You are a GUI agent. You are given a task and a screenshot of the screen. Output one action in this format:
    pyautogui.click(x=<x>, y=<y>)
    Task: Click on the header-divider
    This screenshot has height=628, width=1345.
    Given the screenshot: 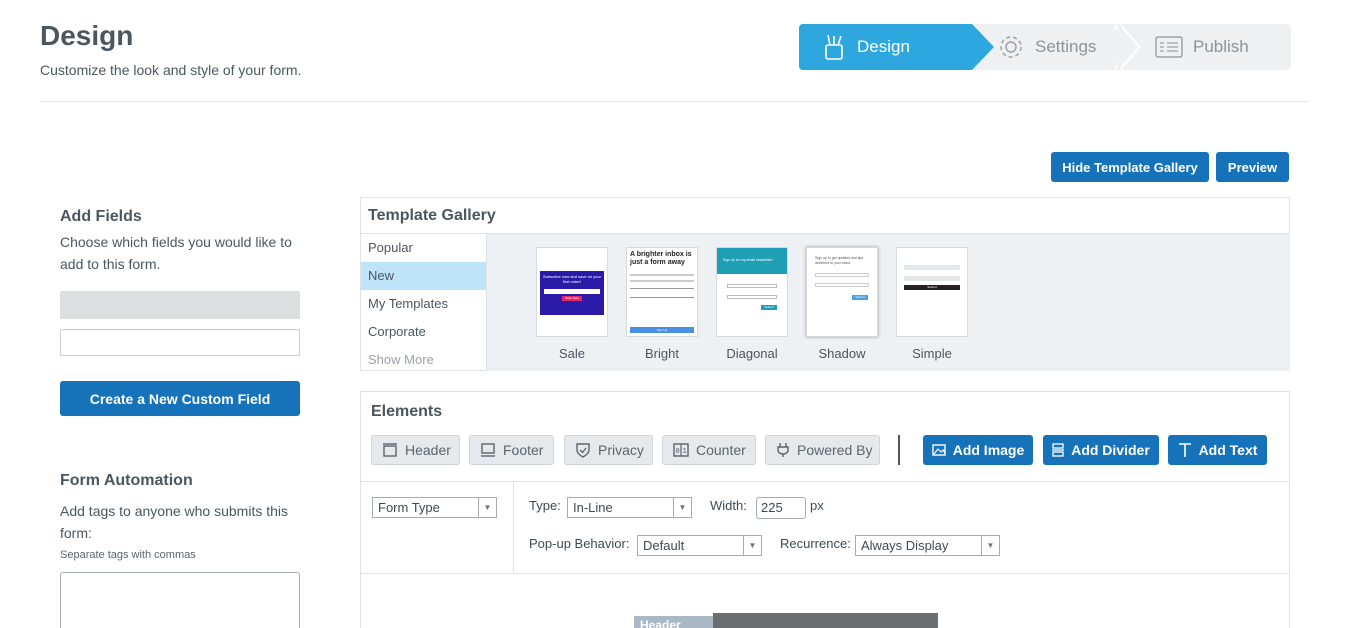 What is the action you would take?
    pyautogui.click(x=674, y=101)
    